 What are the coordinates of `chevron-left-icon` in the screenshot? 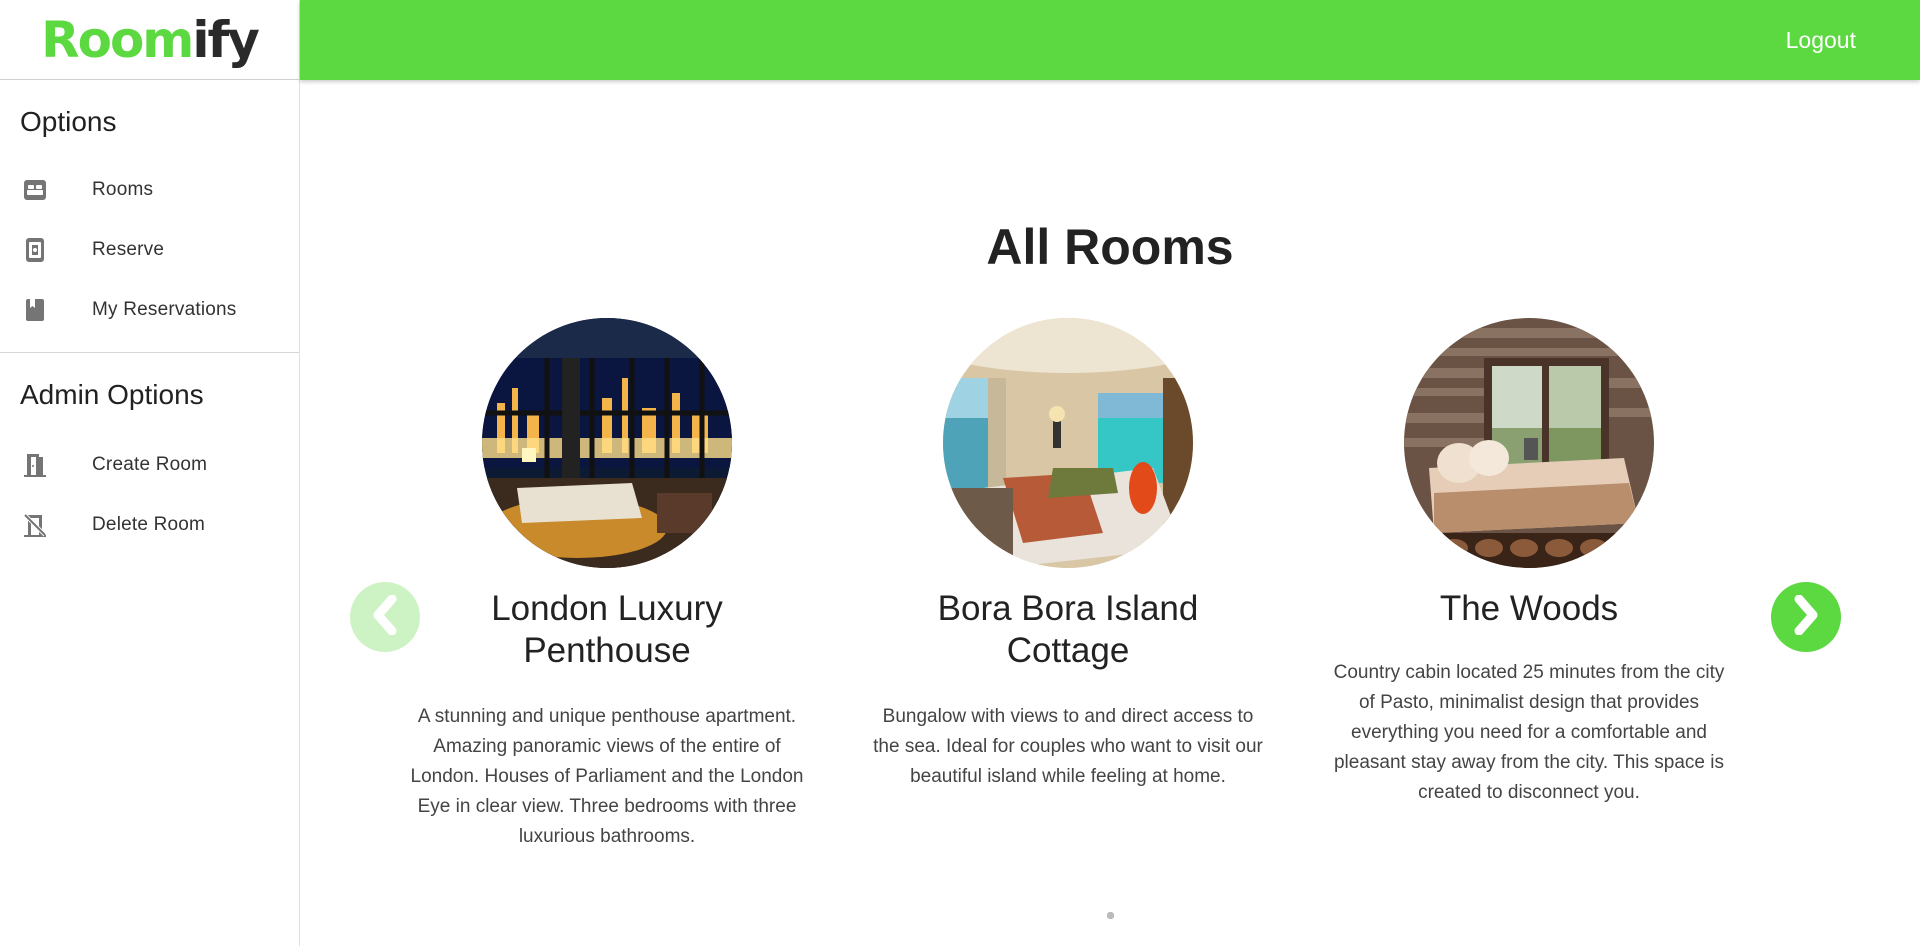 It's located at (385, 617).